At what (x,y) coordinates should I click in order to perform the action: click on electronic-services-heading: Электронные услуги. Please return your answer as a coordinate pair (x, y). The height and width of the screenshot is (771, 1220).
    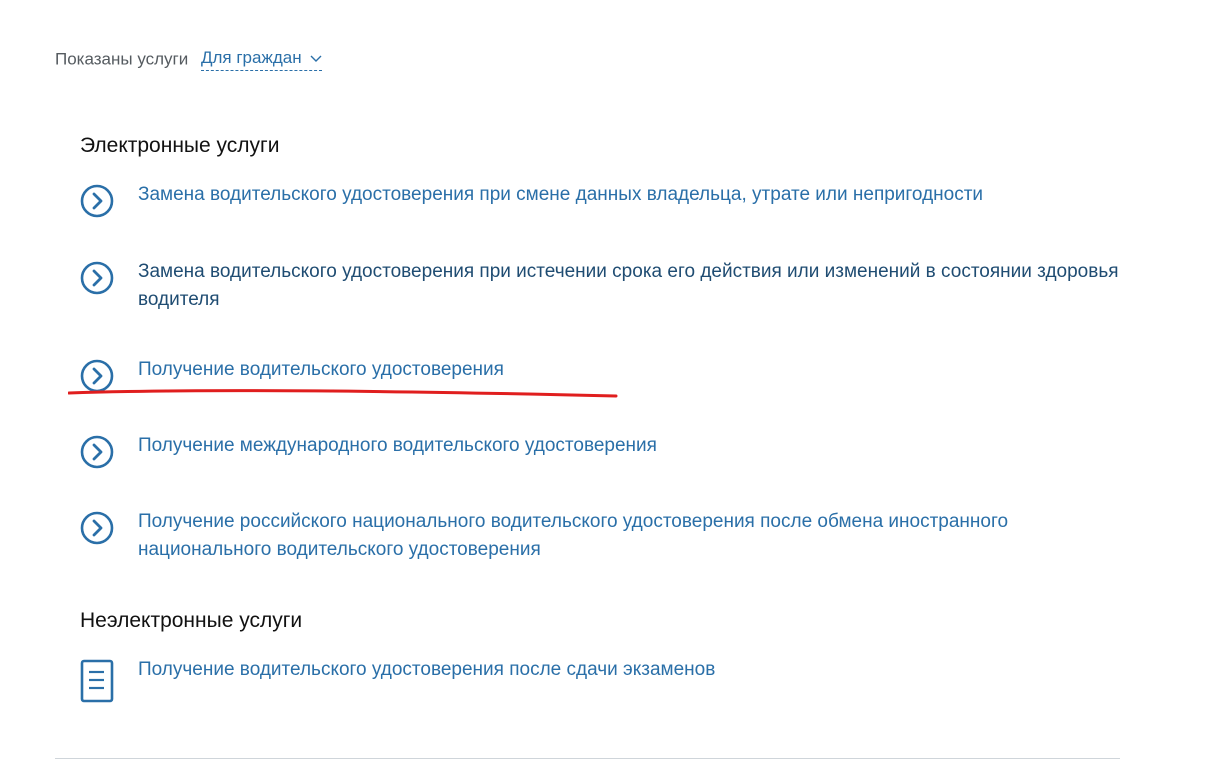
    Looking at the image, I should click on (180, 145).